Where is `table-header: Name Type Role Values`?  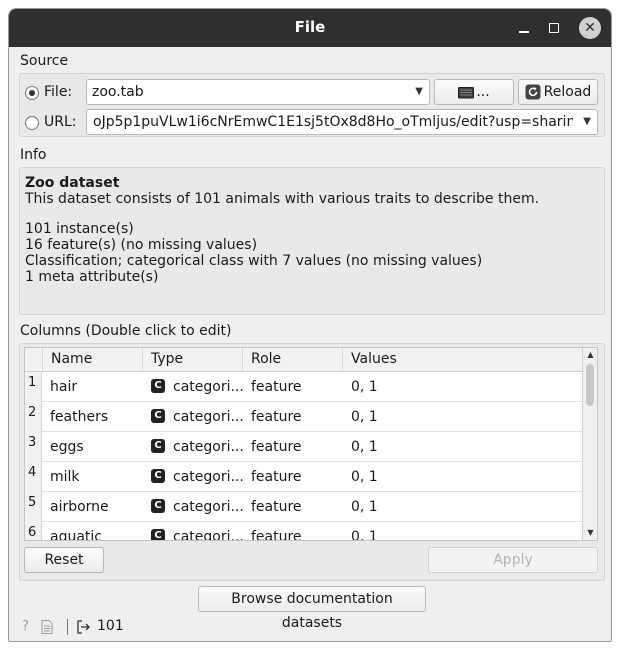 table-header: Name Type Role Values is located at coordinates (304, 360).